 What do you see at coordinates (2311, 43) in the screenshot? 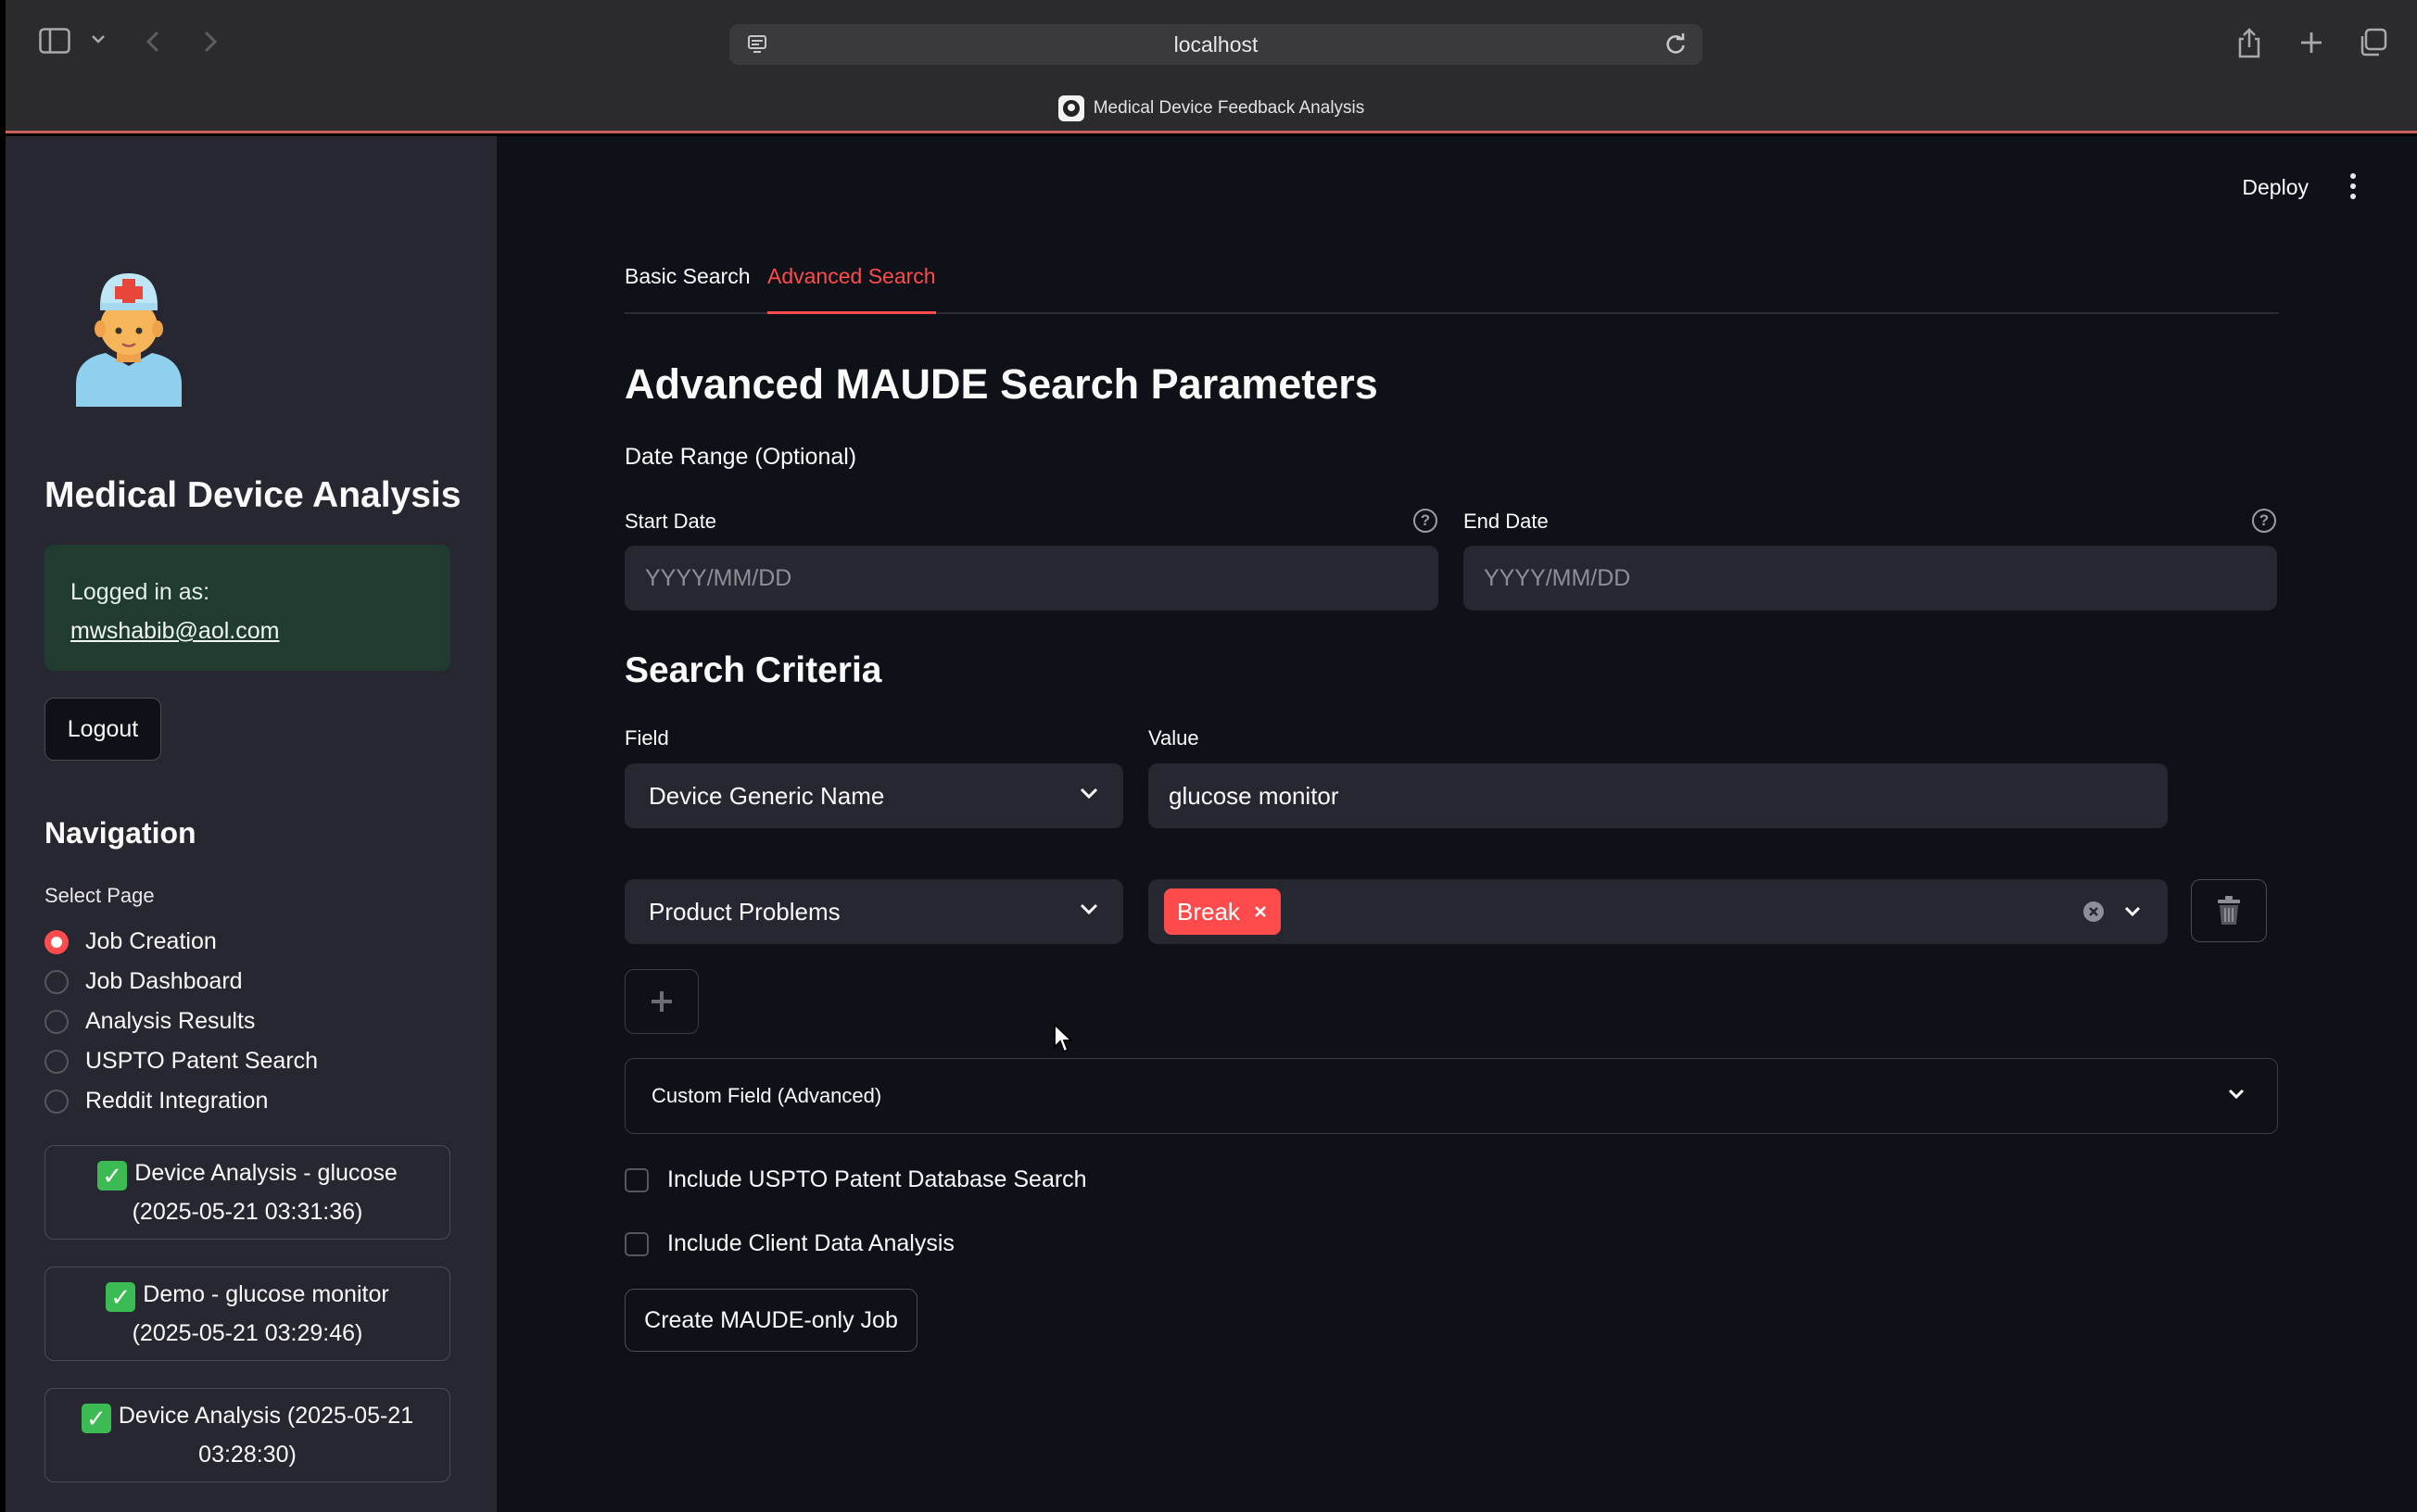
I see `new-tab-icon` at bounding box center [2311, 43].